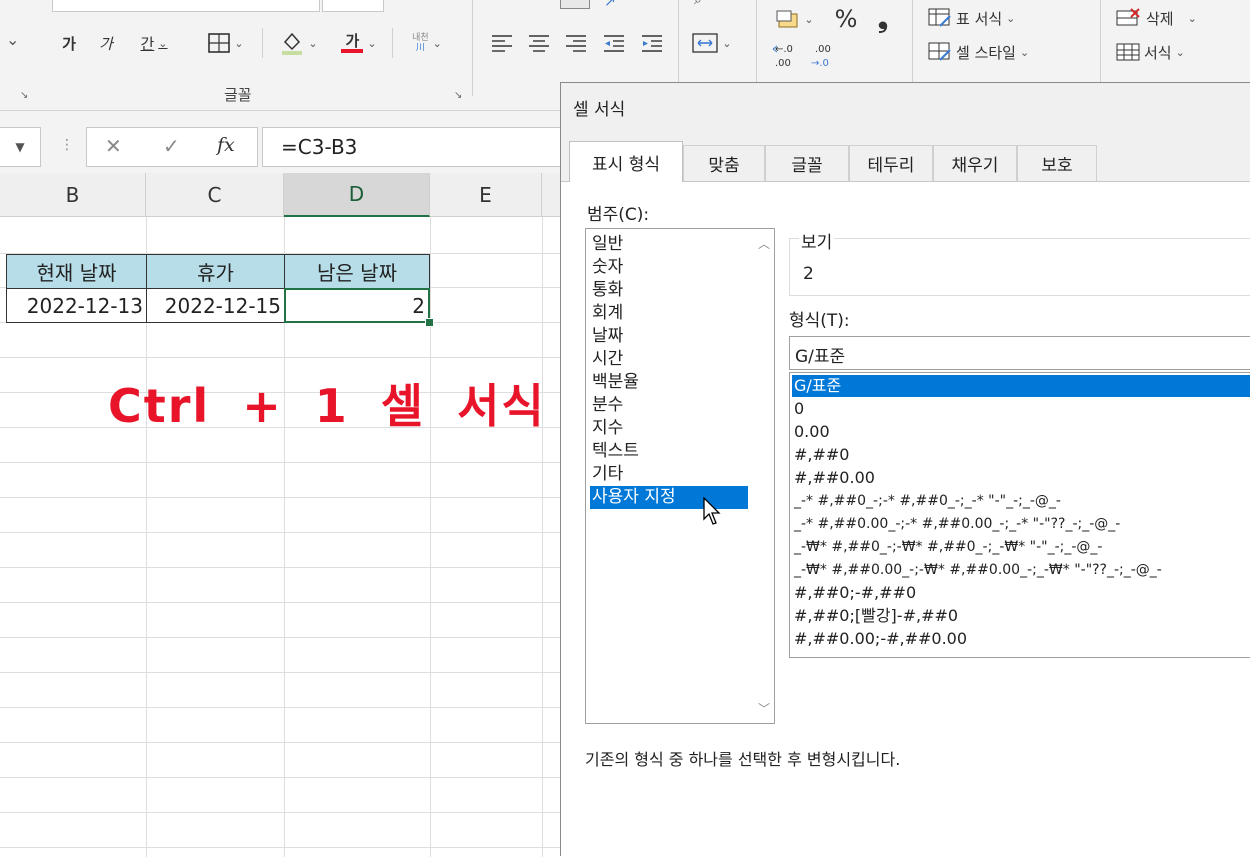 Image resolution: width=1250 pixels, height=858 pixels. I want to click on format-item: 0, so click(798, 409).